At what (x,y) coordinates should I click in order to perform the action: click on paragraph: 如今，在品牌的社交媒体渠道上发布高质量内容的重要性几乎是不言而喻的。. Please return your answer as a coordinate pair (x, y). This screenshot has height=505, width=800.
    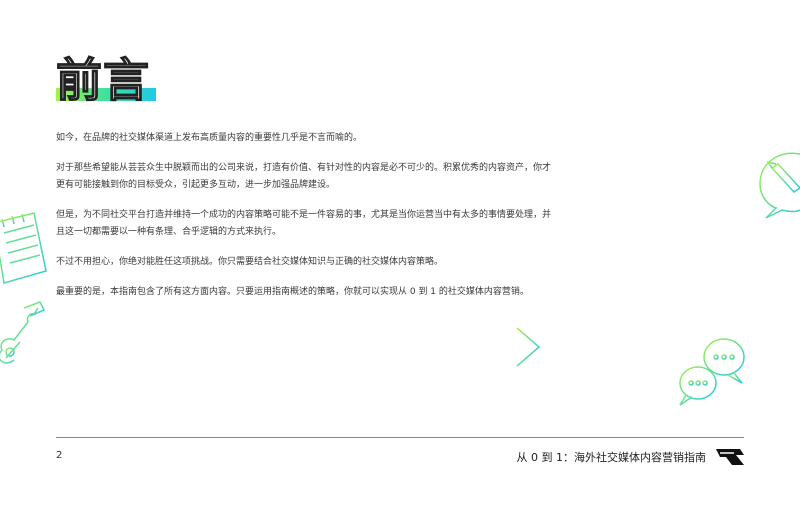
    Looking at the image, I should click on (209, 138).